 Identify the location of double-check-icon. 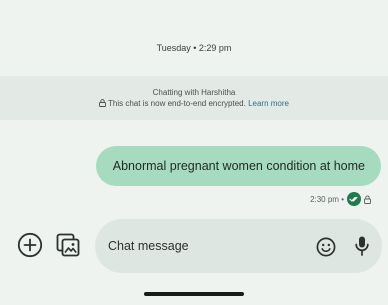
(354, 199).